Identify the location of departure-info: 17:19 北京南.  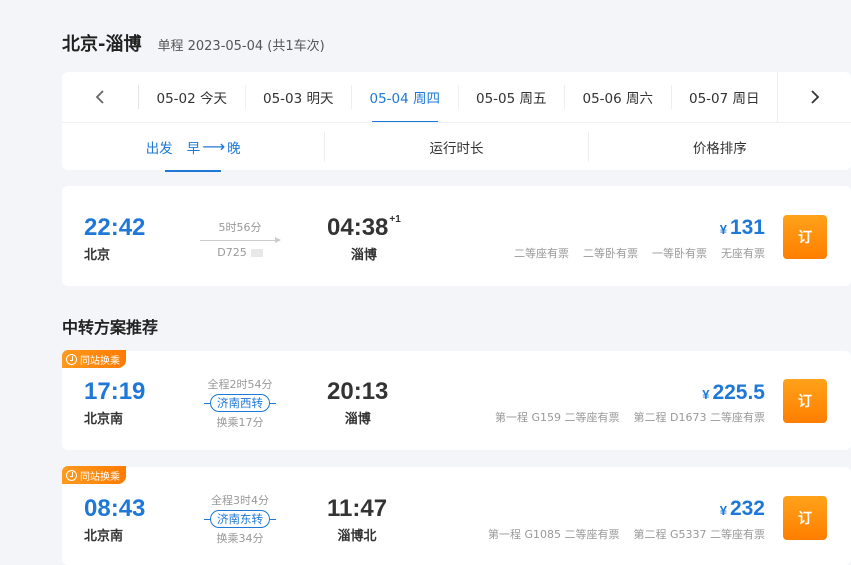
(114, 402).